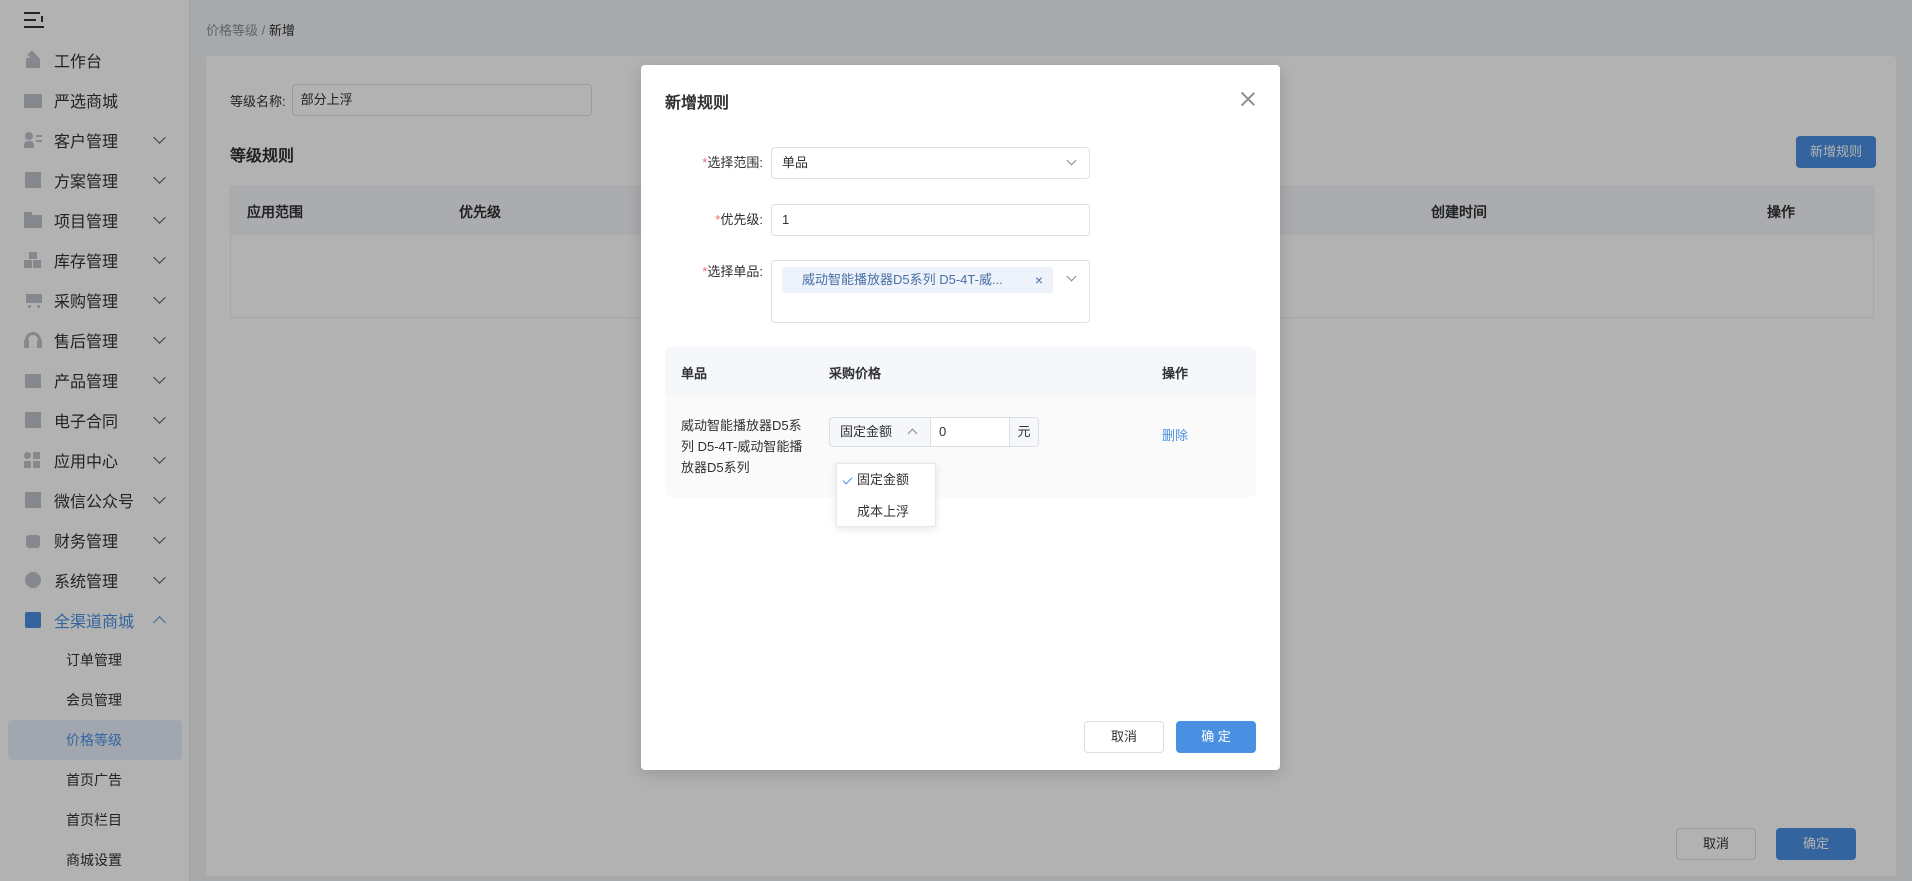 The width and height of the screenshot is (1912, 881). I want to click on check-icon, so click(847, 479).